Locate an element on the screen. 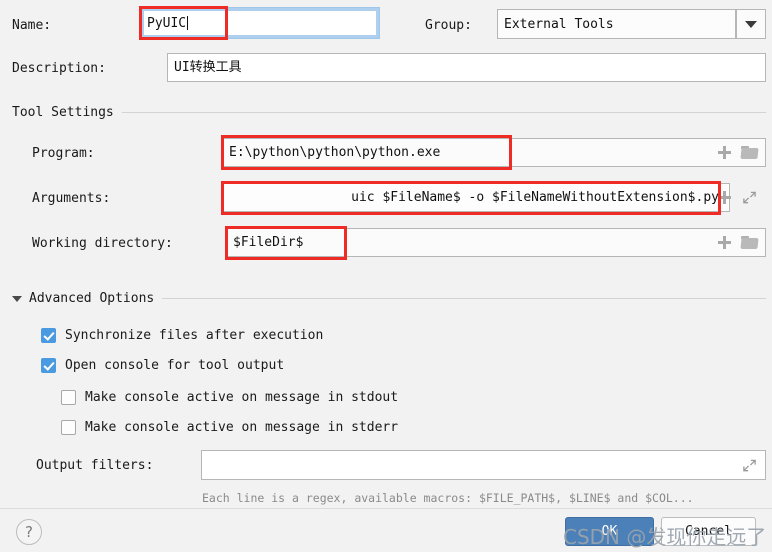 The height and width of the screenshot is (552, 772). ok-button-label: OK is located at coordinates (609, 531).